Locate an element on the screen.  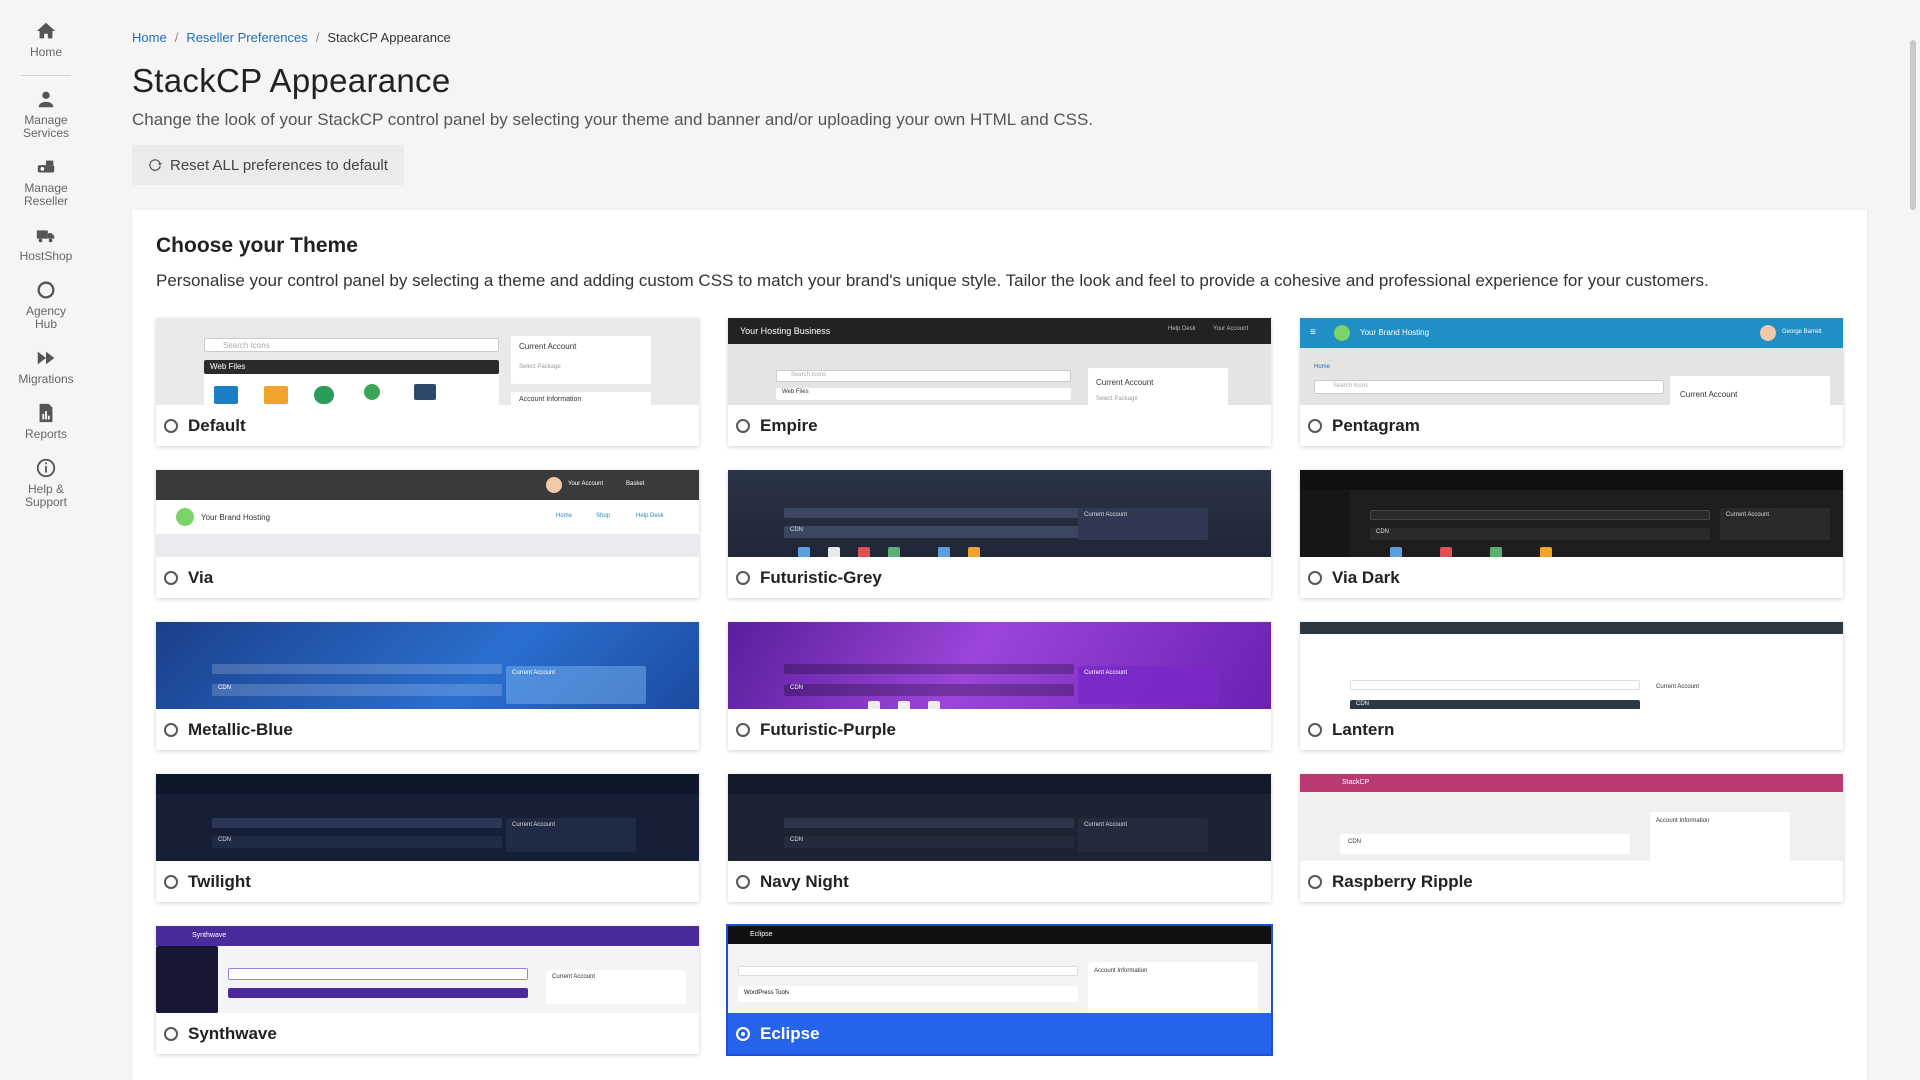
breadcrumb-home-link: Home is located at coordinates (149, 37).